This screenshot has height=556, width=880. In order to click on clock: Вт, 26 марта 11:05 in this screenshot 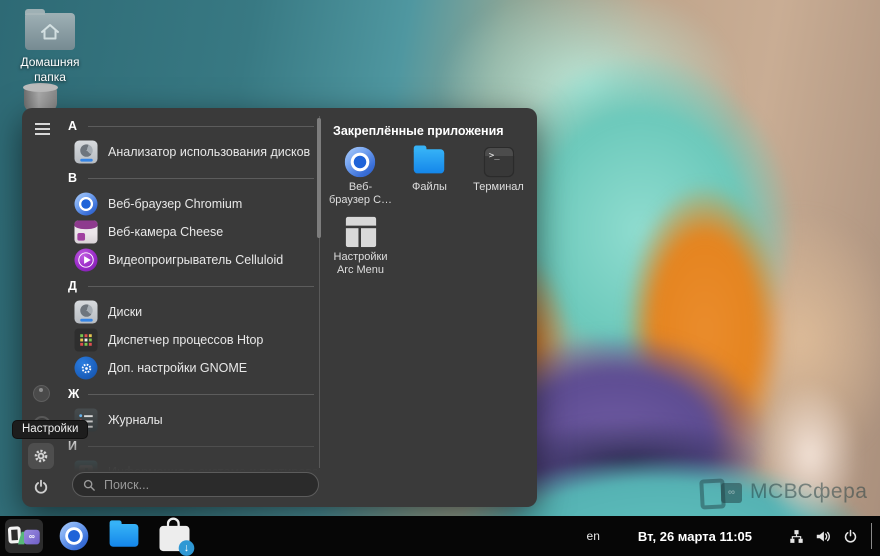, I will do `click(695, 536)`.